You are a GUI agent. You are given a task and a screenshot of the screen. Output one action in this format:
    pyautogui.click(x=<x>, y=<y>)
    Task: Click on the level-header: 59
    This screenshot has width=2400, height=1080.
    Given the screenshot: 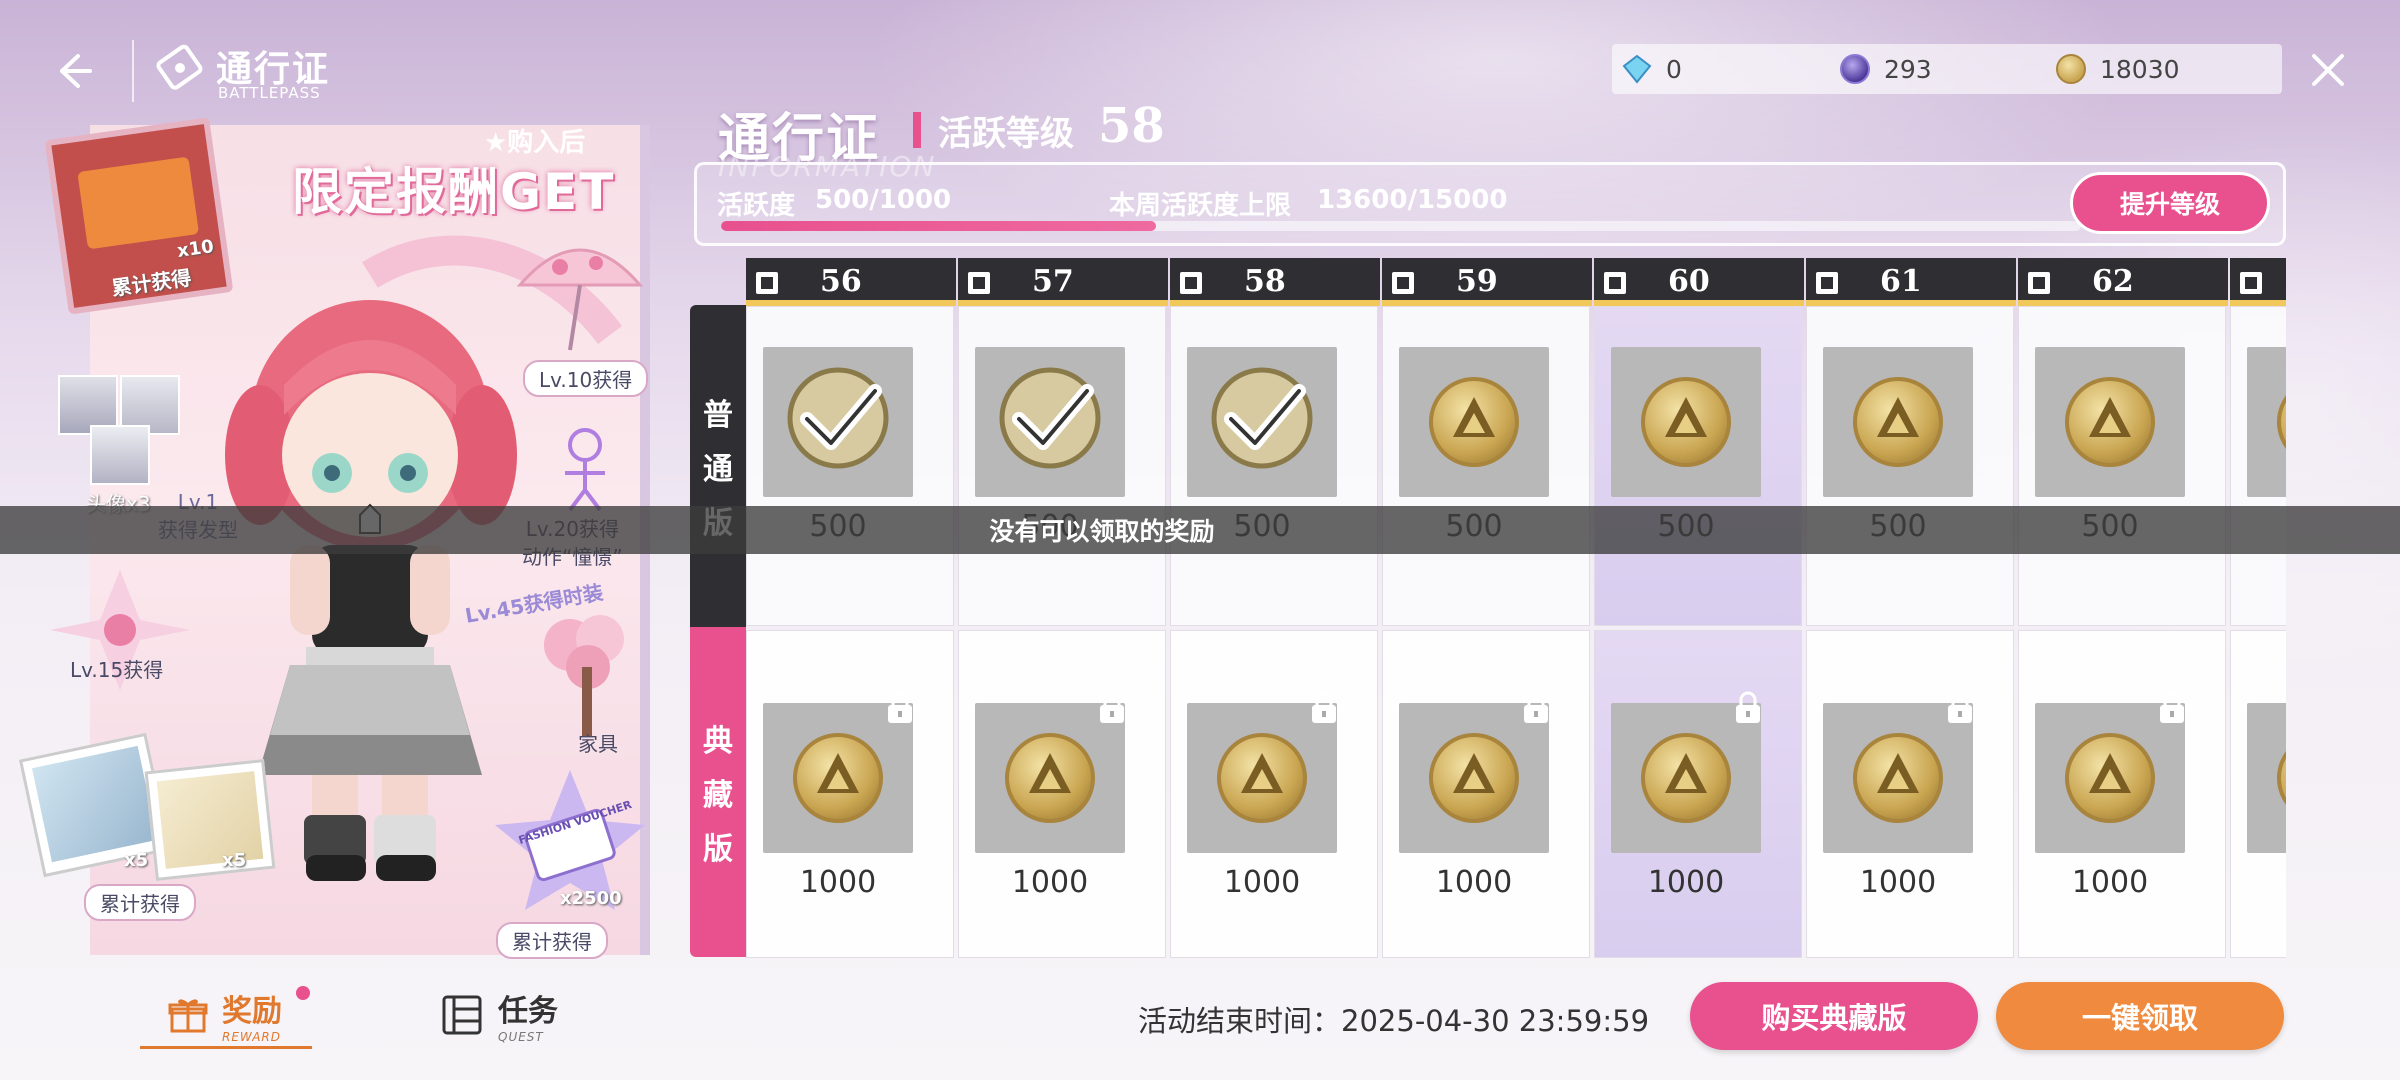 What is the action you would take?
    pyautogui.click(x=1487, y=282)
    